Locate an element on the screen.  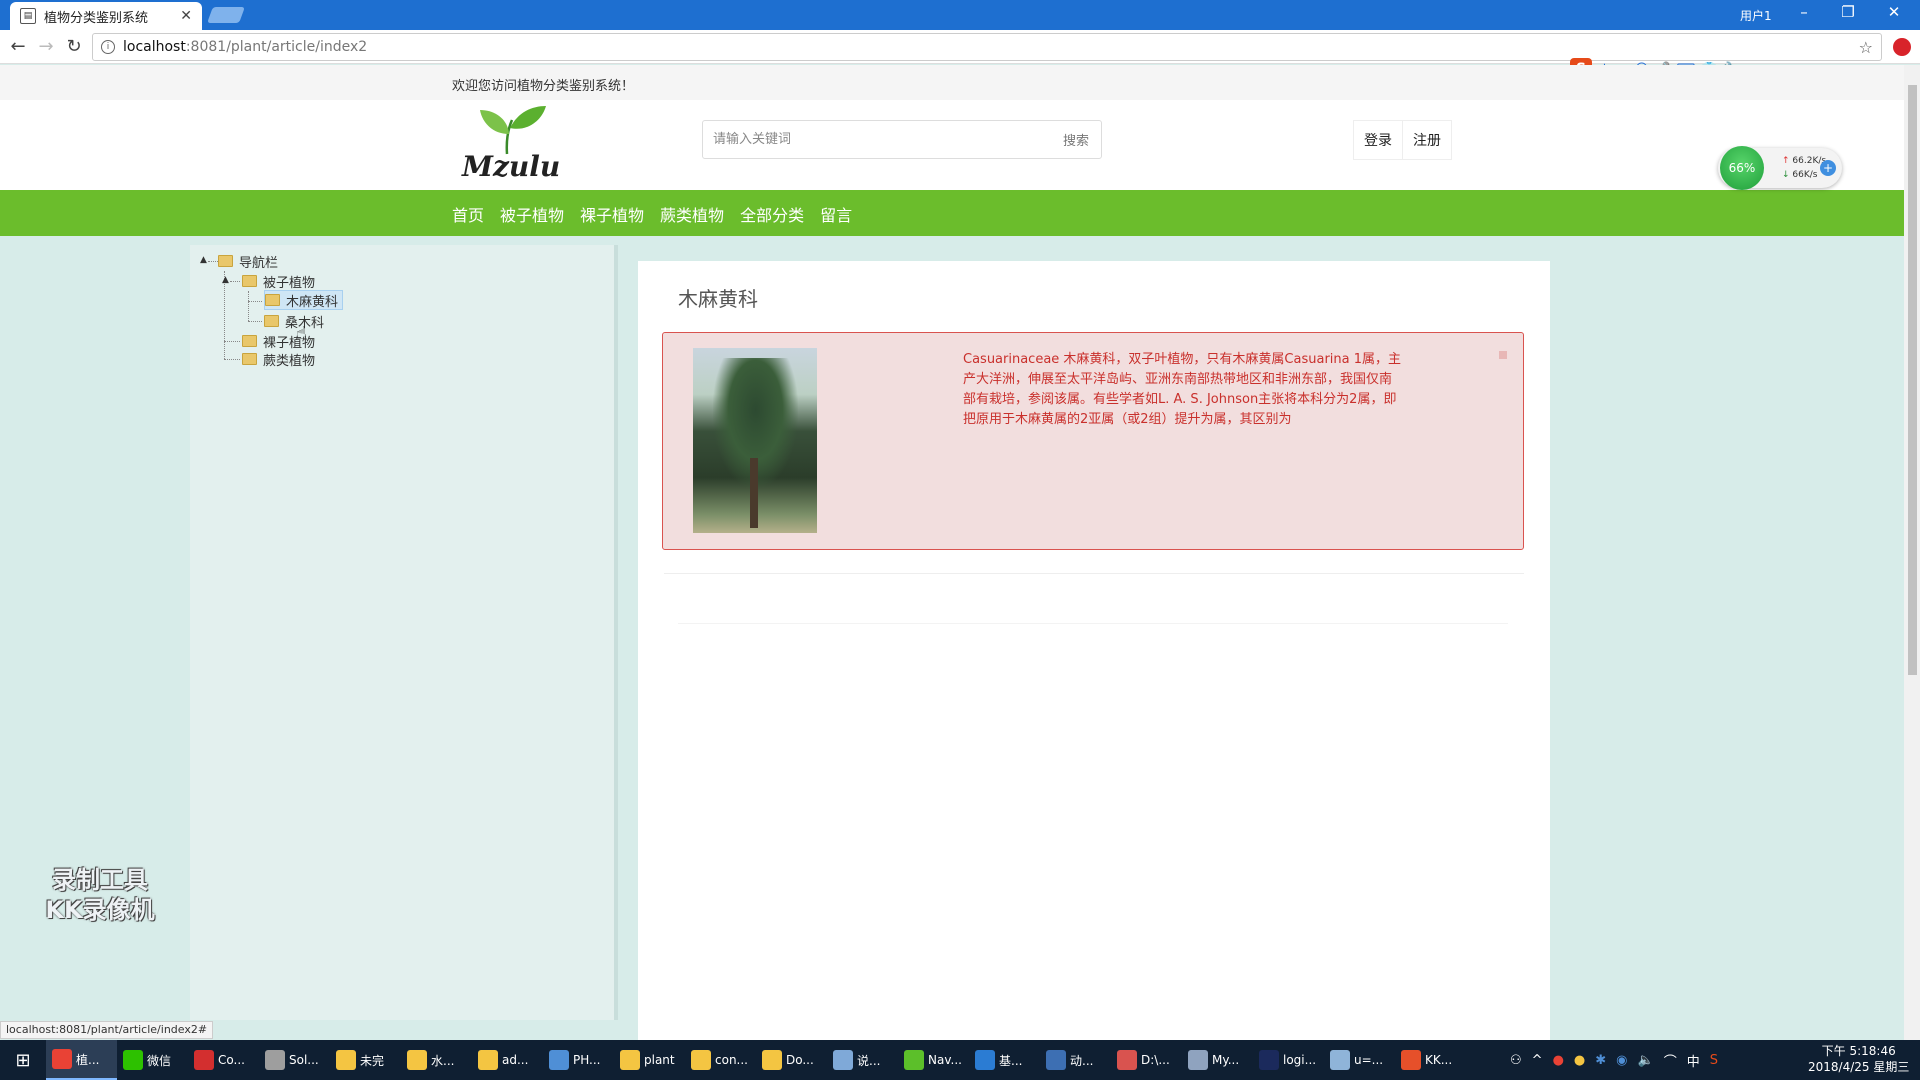
profile-name: 用户1 is located at coordinates (1756, 15).